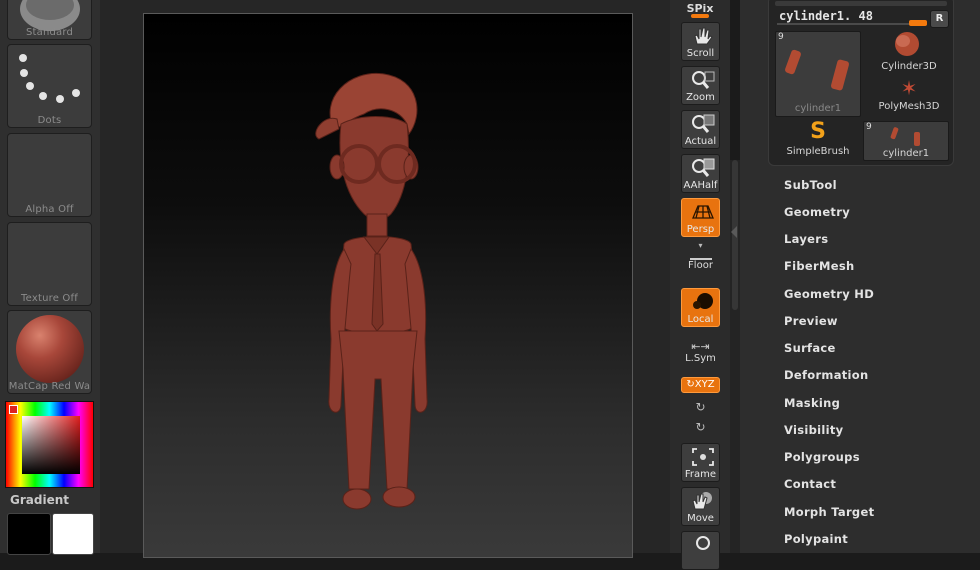  I want to click on material-label: MatCap Red Wa, so click(49, 386).